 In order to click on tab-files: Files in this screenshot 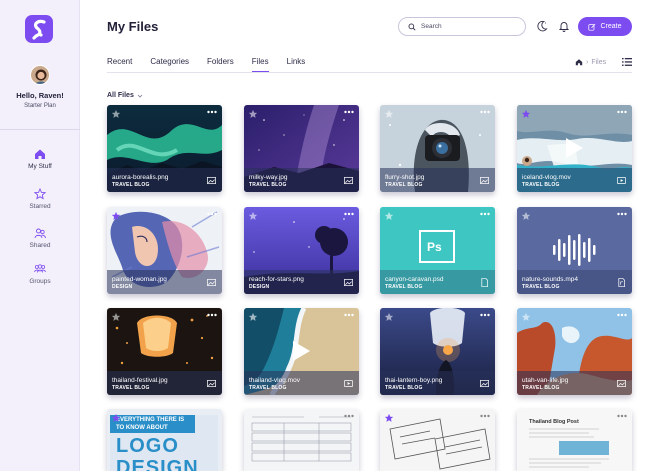, I will do `click(260, 65)`.